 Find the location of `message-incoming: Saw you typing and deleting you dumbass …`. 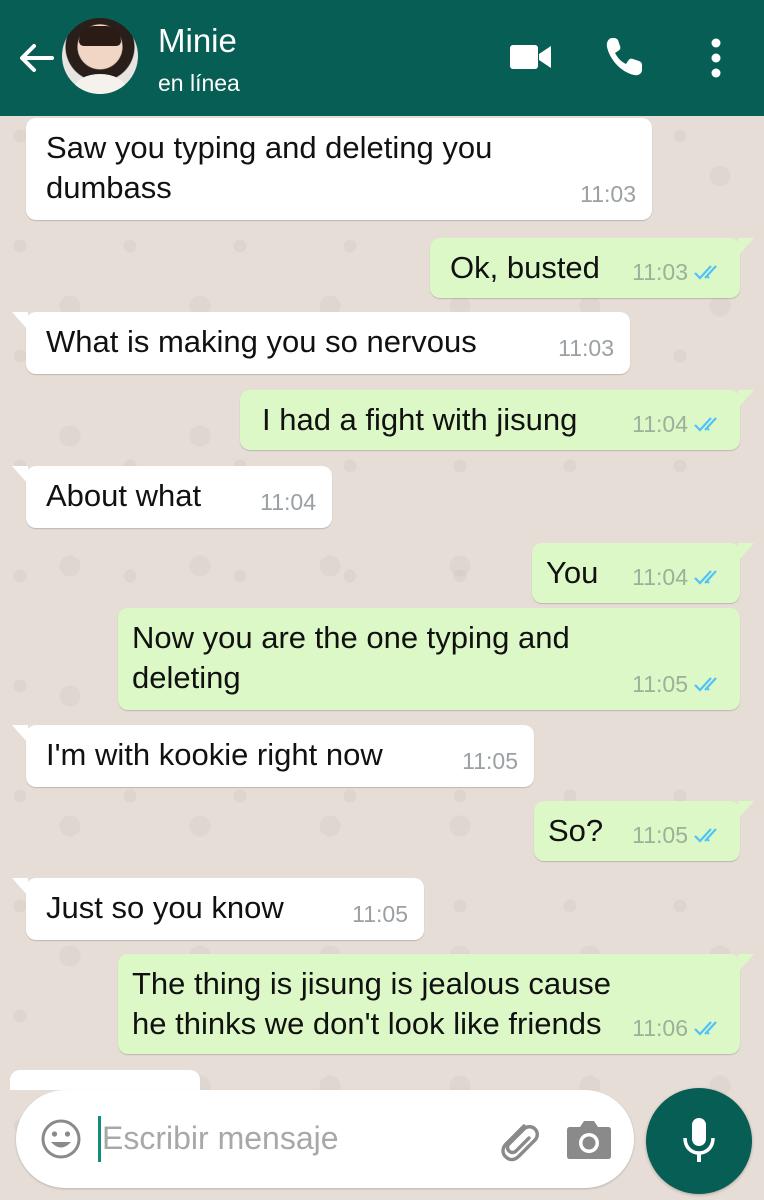

message-incoming: Saw you typing and deleting you dumbass … is located at coordinates (339, 169).